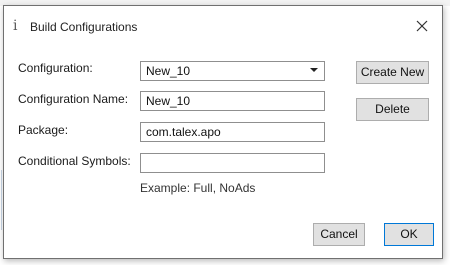 The height and width of the screenshot is (265, 450). I want to click on title-bar: i Build Configurations, so click(223, 26).